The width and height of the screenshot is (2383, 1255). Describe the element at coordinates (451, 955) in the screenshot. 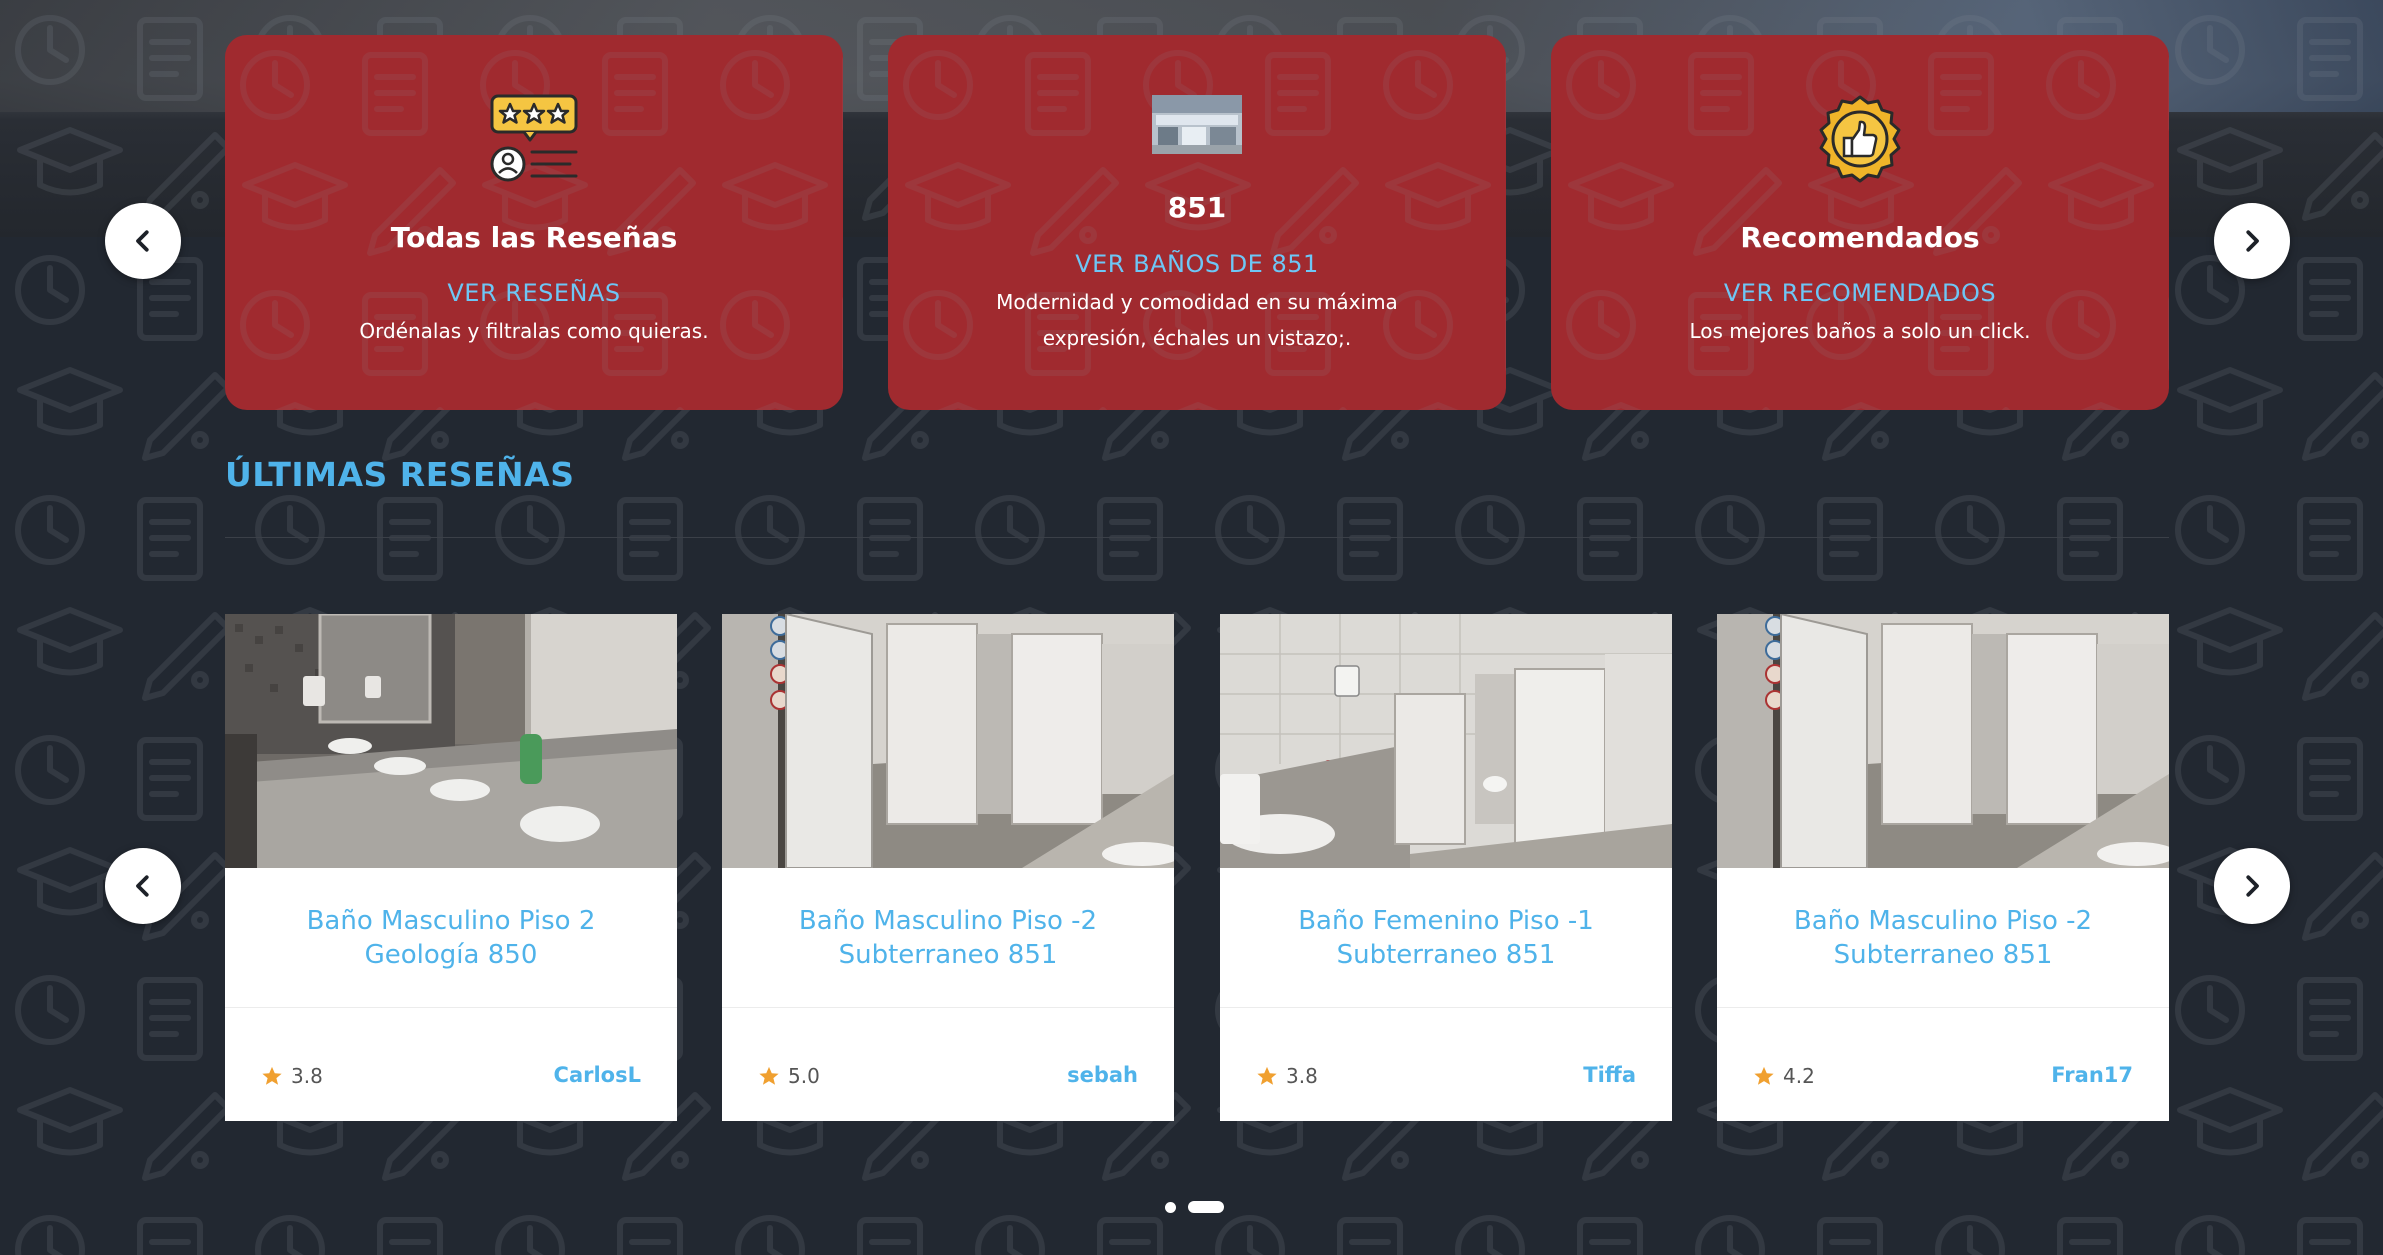

I see `review-title-line: Geología 850` at that location.